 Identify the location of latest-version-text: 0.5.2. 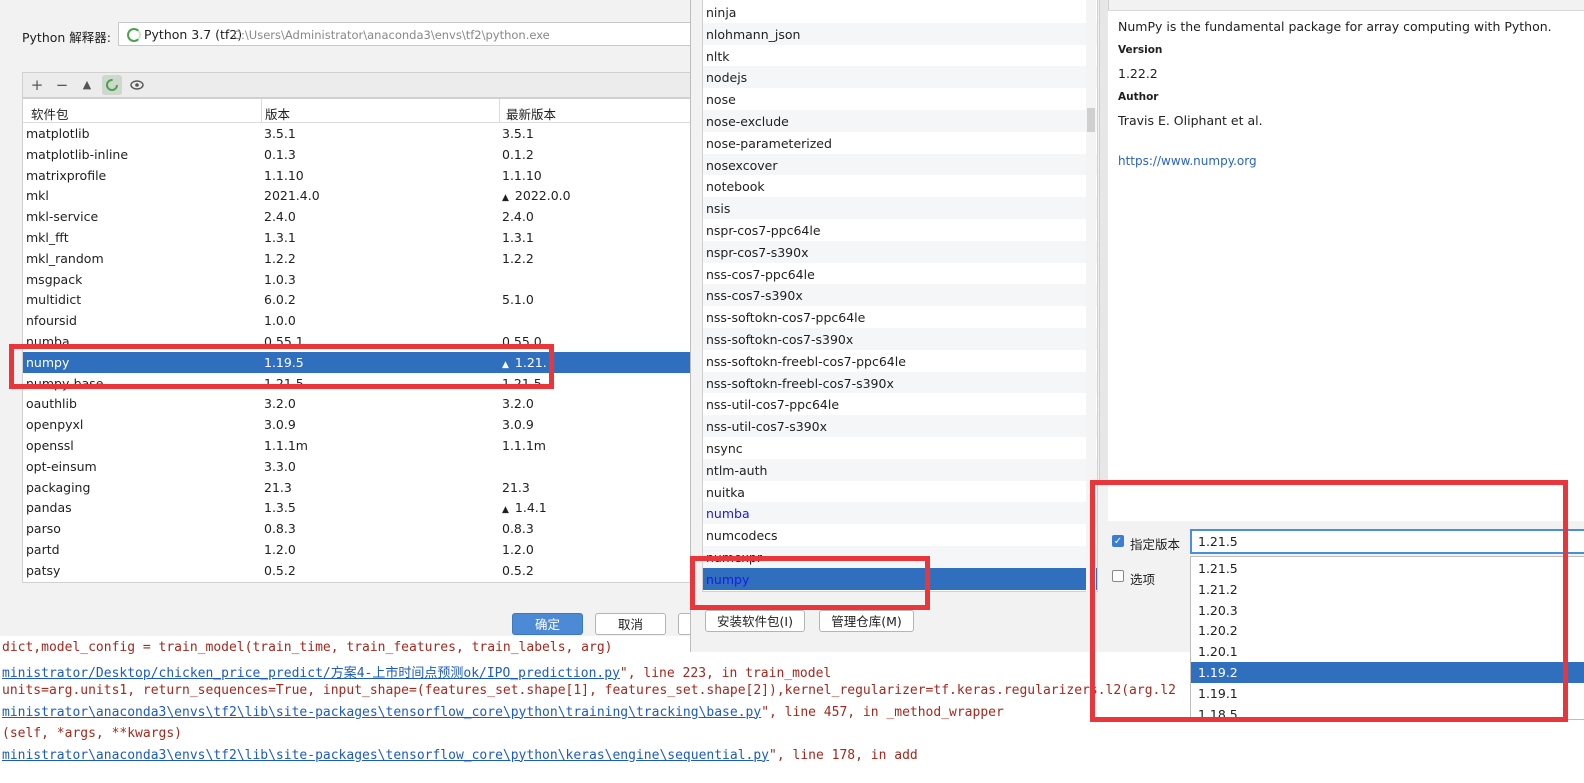
(518, 570).